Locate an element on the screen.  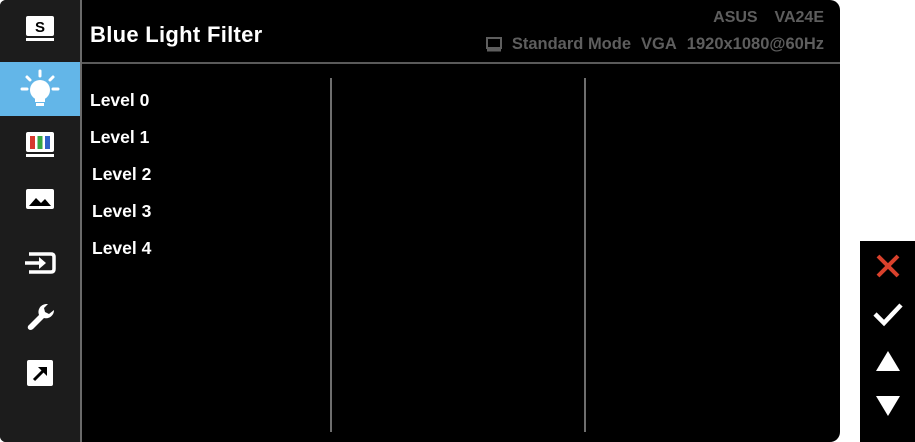
sidebar: S is located at coordinates (41, 221).